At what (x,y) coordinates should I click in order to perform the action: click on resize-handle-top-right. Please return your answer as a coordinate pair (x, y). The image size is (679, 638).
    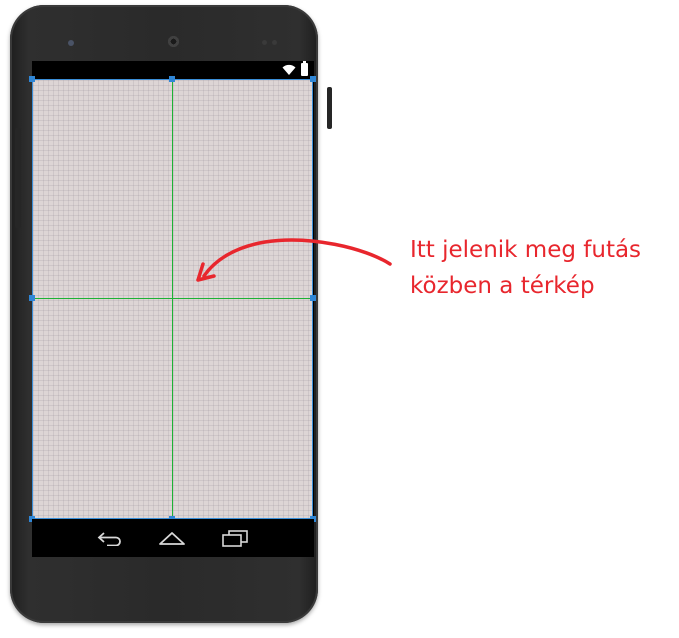
    Looking at the image, I should click on (313, 79).